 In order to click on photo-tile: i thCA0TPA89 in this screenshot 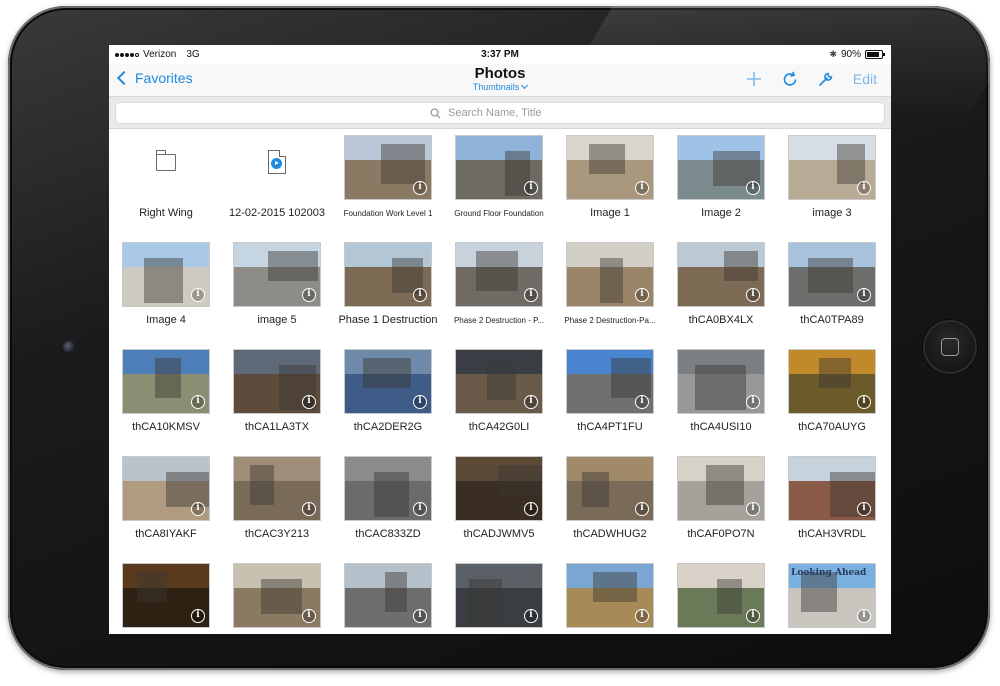, I will do `click(832, 286)`.